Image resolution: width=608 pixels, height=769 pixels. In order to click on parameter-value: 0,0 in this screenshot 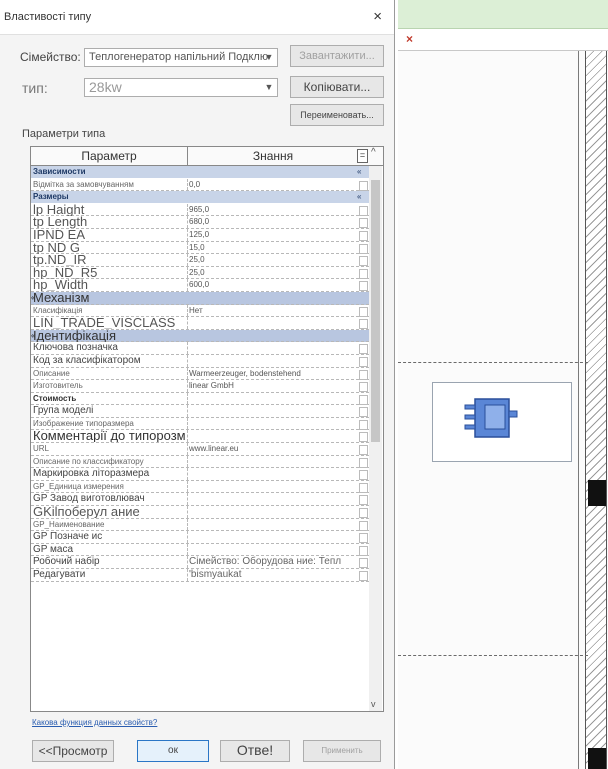, I will do `click(272, 185)`.